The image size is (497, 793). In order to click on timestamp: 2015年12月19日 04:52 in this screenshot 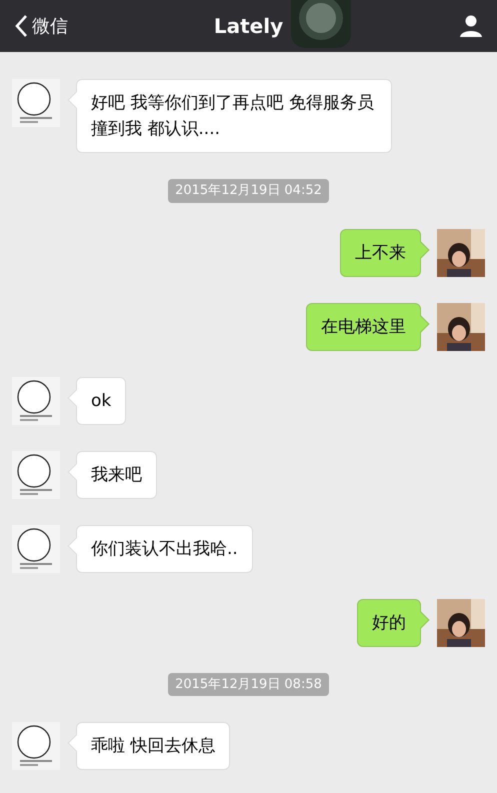, I will do `click(248, 190)`.